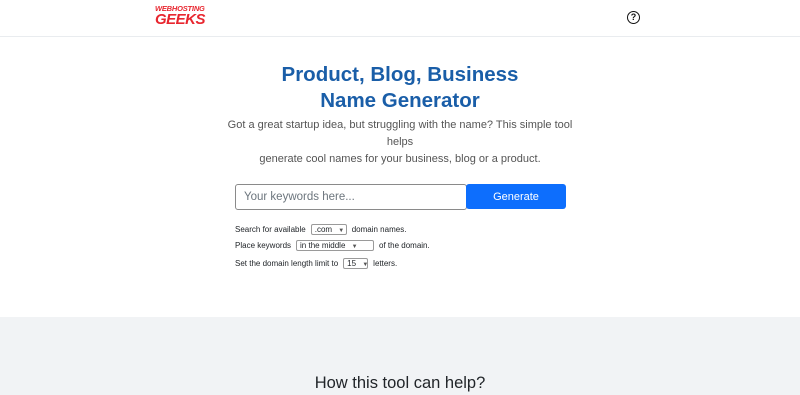  Describe the element at coordinates (400, 74) in the screenshot. I see `title-line-1: Product, Blog, Business` at that location.